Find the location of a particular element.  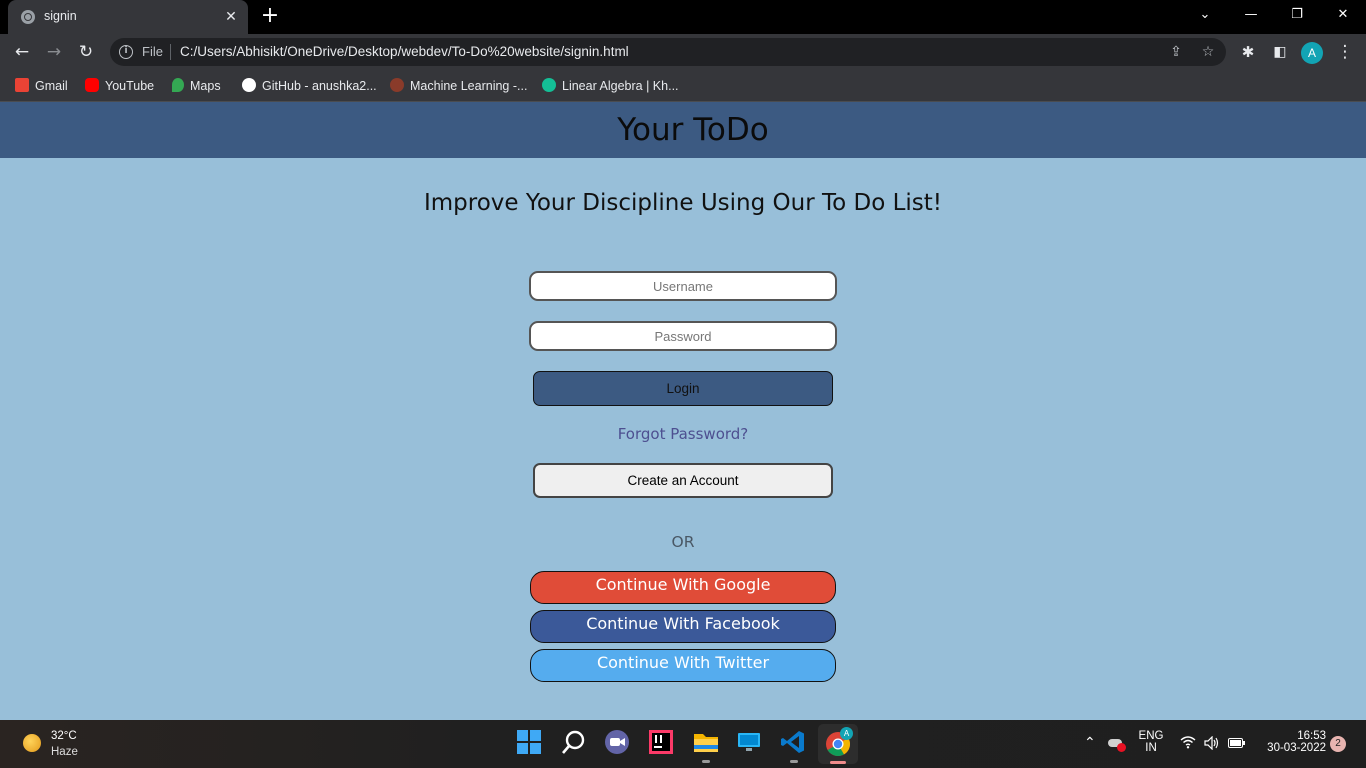

search-button is located at coordinates (575, 743).